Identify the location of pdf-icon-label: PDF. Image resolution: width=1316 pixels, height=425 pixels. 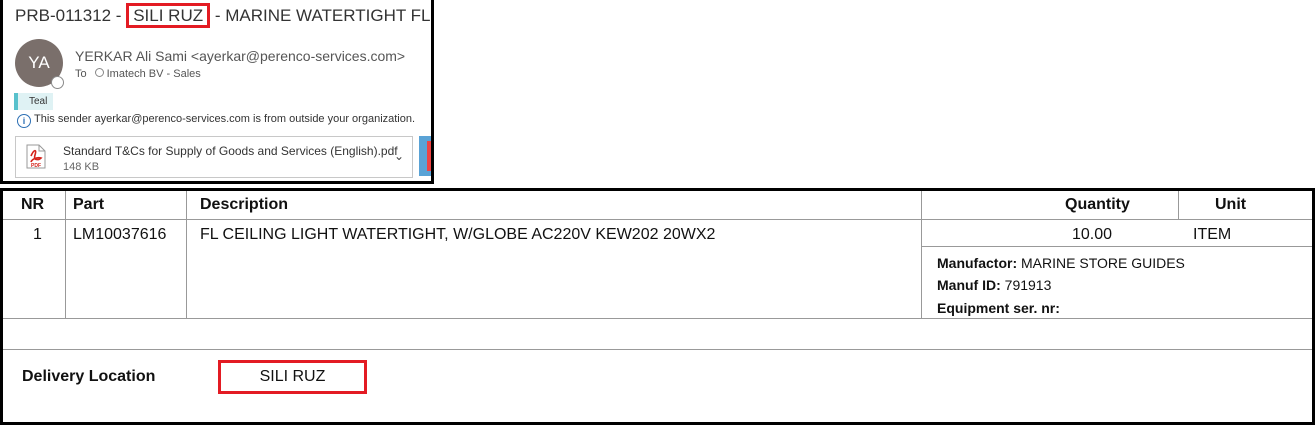
(36, 166).